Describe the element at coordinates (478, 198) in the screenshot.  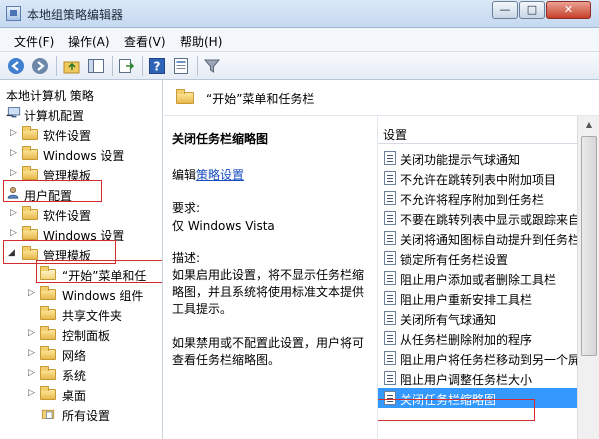
I see `setting-row: 不允许将程序附加到任务栏` at that location.